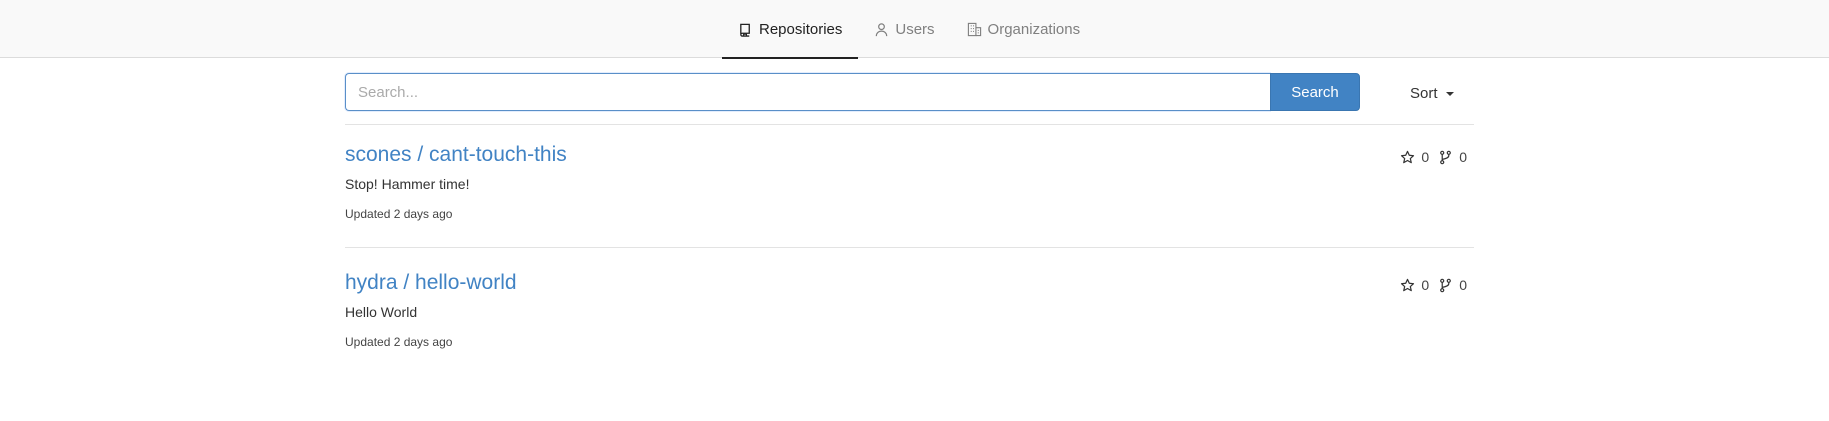 The width and height of the screenshot is (1829, 421). I want to click on repo-link: scones / cant-touch-this, so click(456, 155).